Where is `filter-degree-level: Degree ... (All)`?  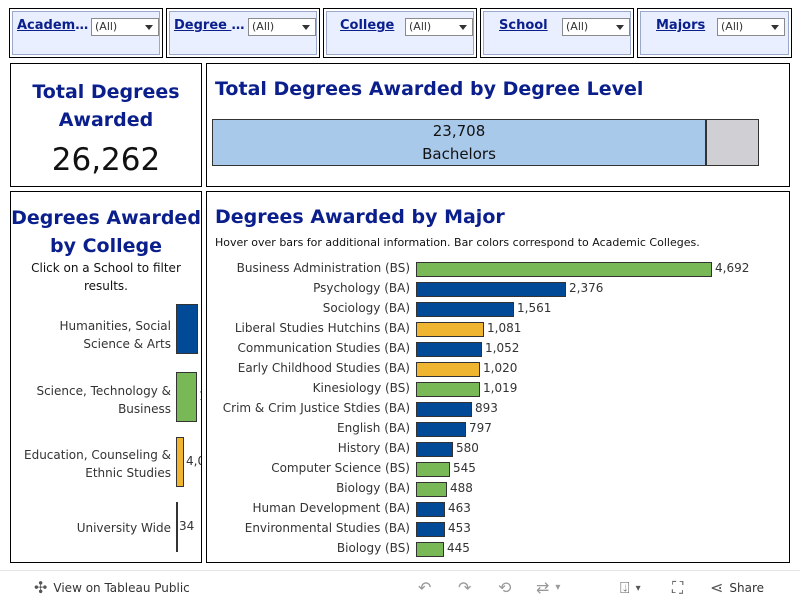
filter-degree-level: Degree ... (All) is located at coordinates (243, 33).